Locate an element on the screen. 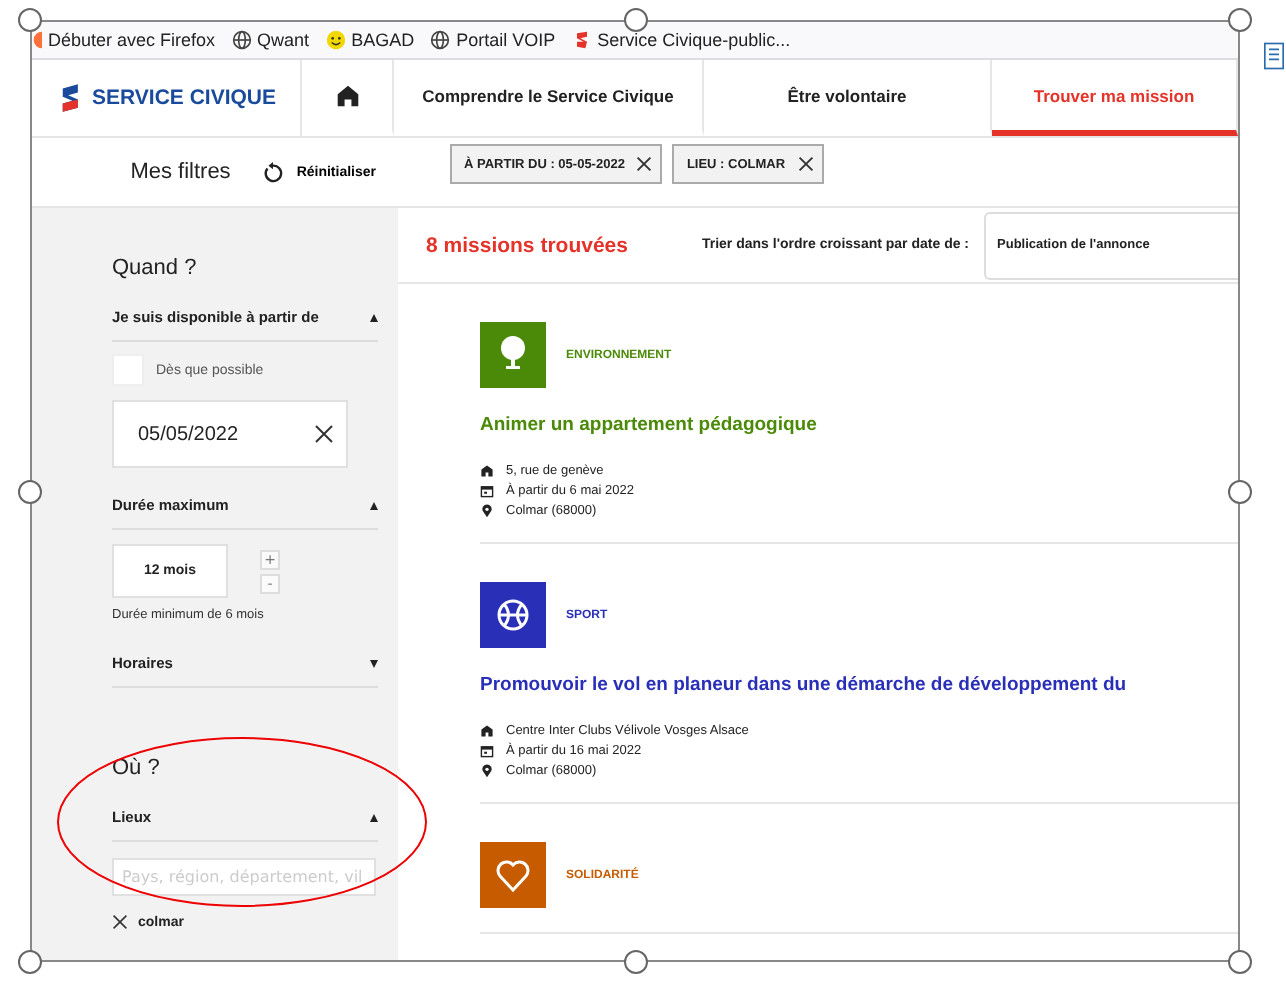  section-heading: Quand ? is located at coordinates (155, 268).